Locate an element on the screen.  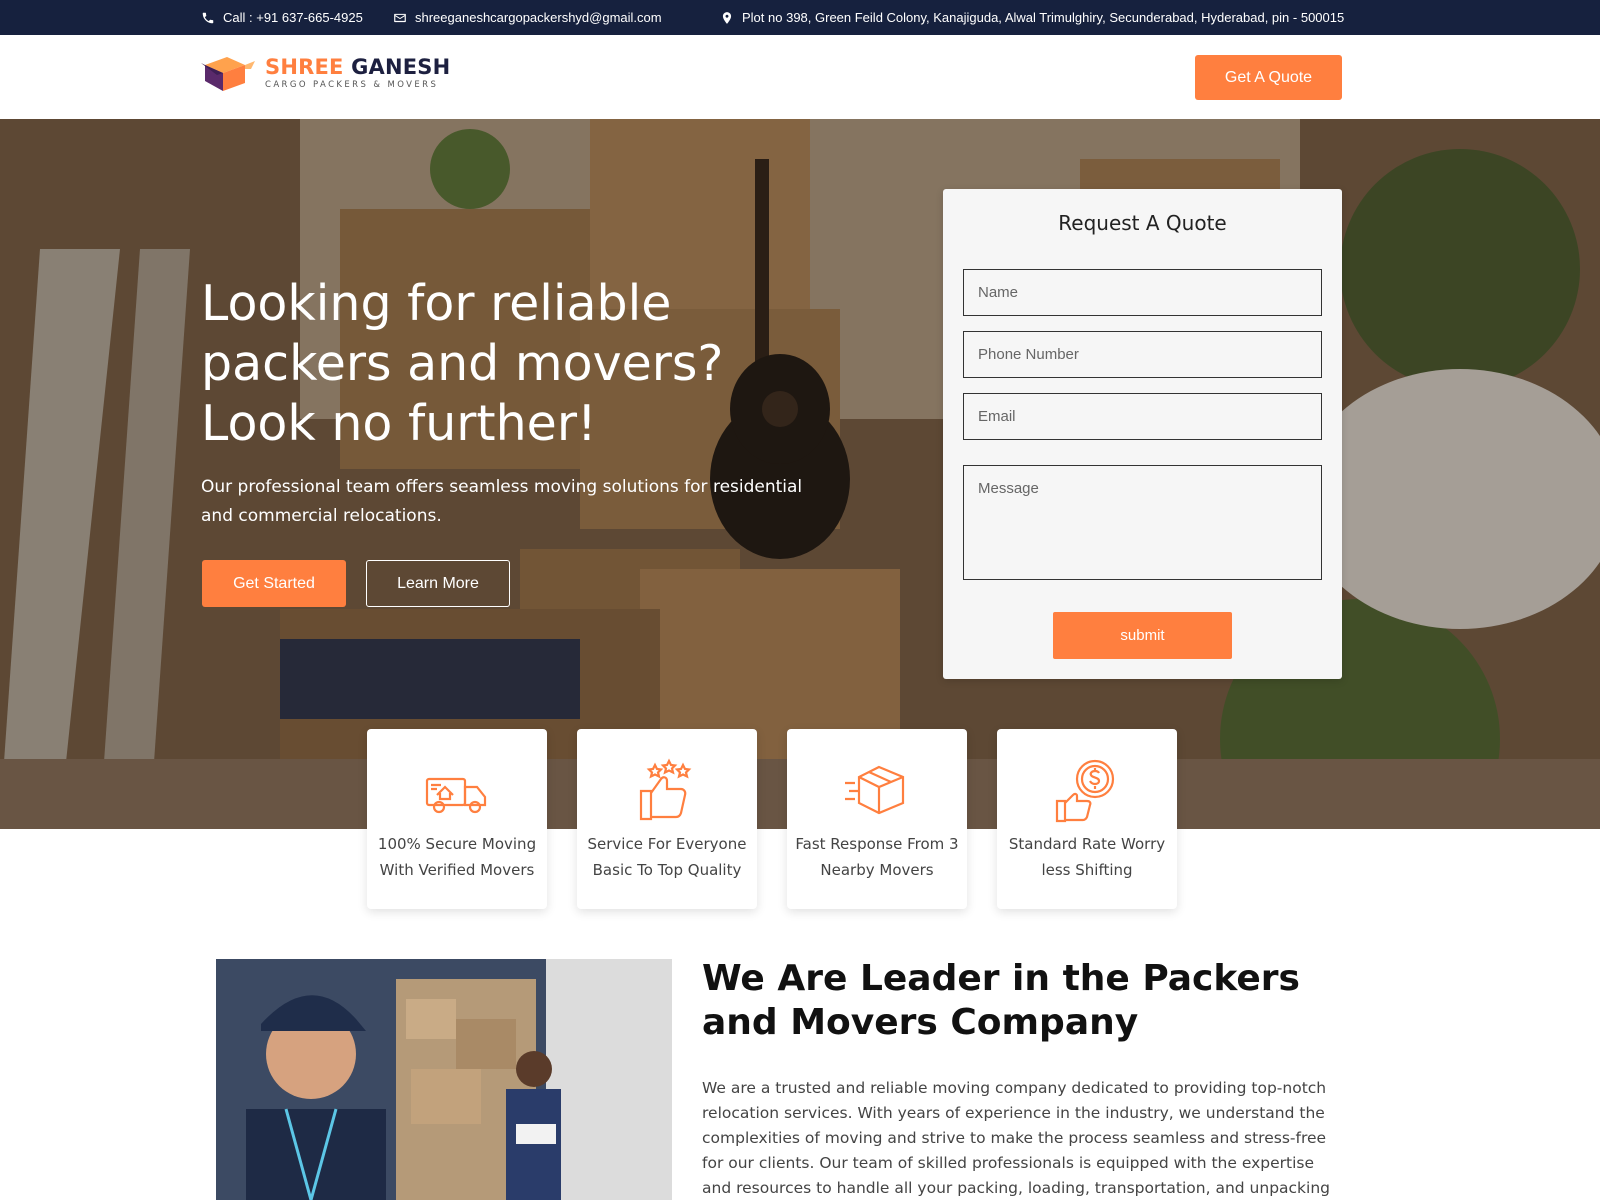
about-image is located at coordinates (444, 1079).